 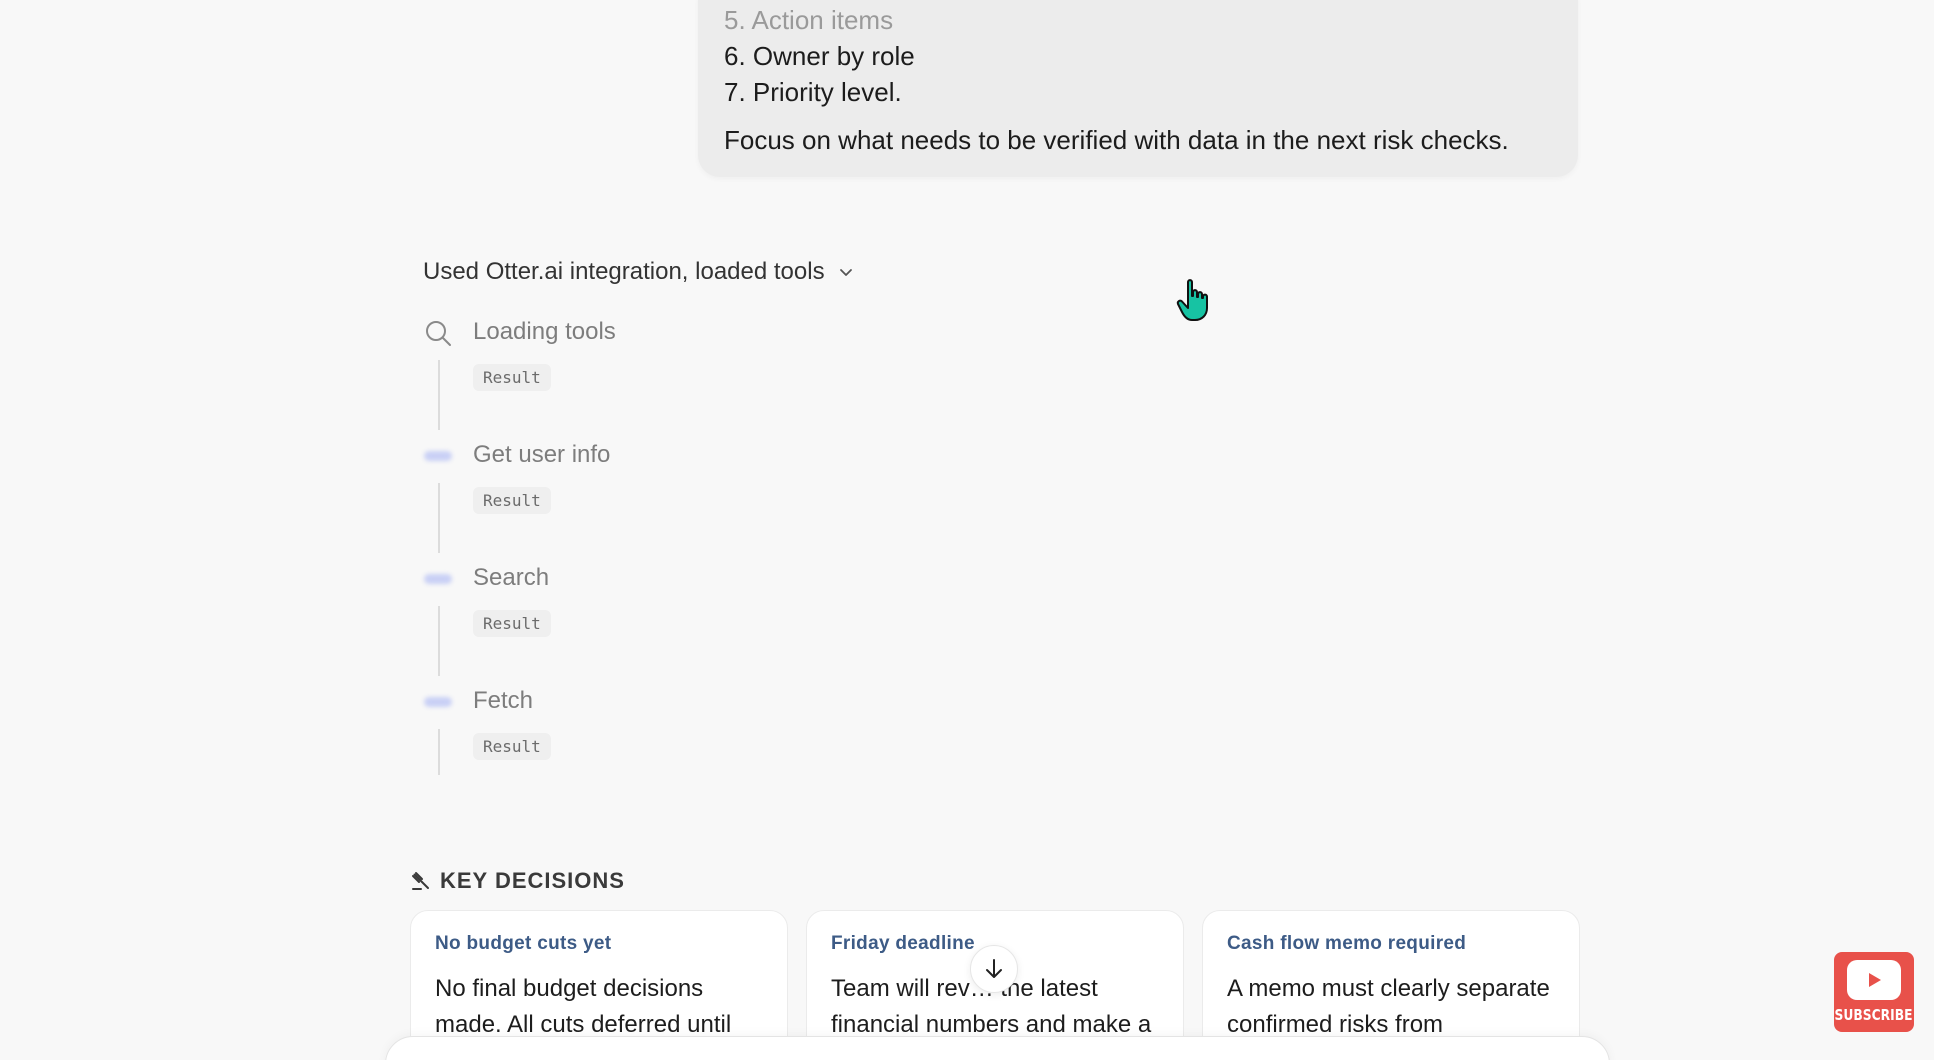 I want to click on section-title: KEY DECISIONS, so click(x=532, y=880).